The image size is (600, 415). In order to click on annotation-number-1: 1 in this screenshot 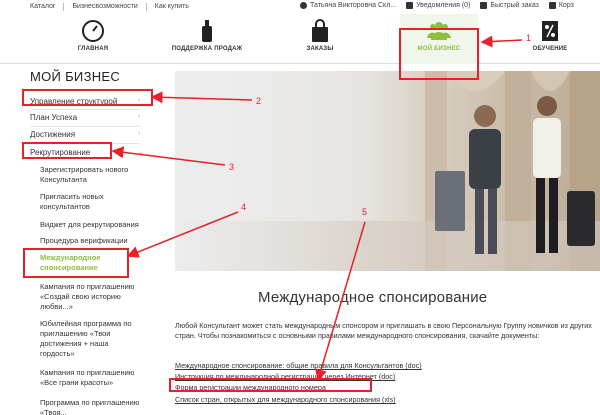, I will do `click(529, 38)`.